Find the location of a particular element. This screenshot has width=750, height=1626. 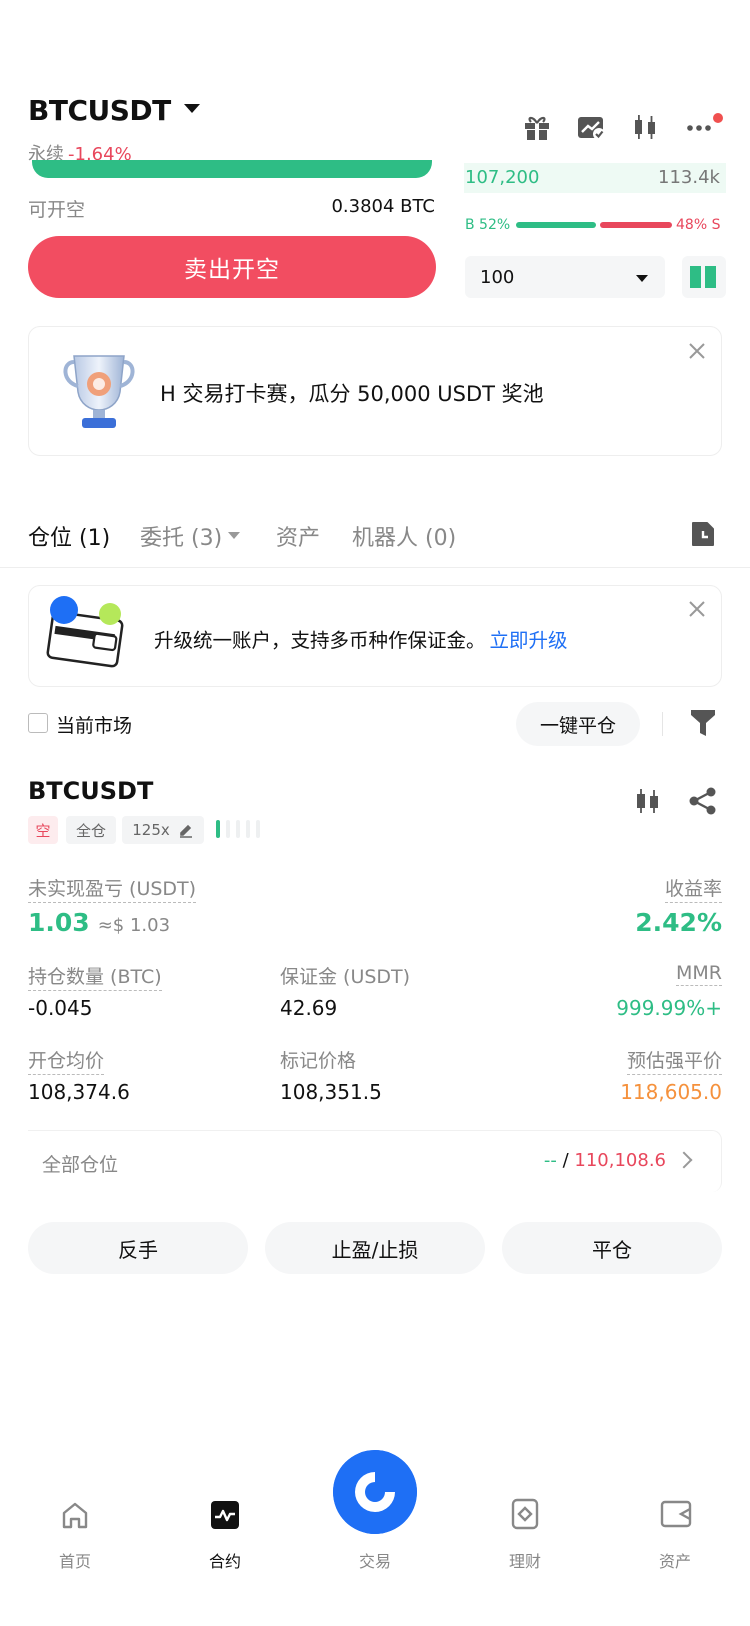

unrealized-pnl: 1.03 ≈$ 1.03 is located at coordinates (99, 922).